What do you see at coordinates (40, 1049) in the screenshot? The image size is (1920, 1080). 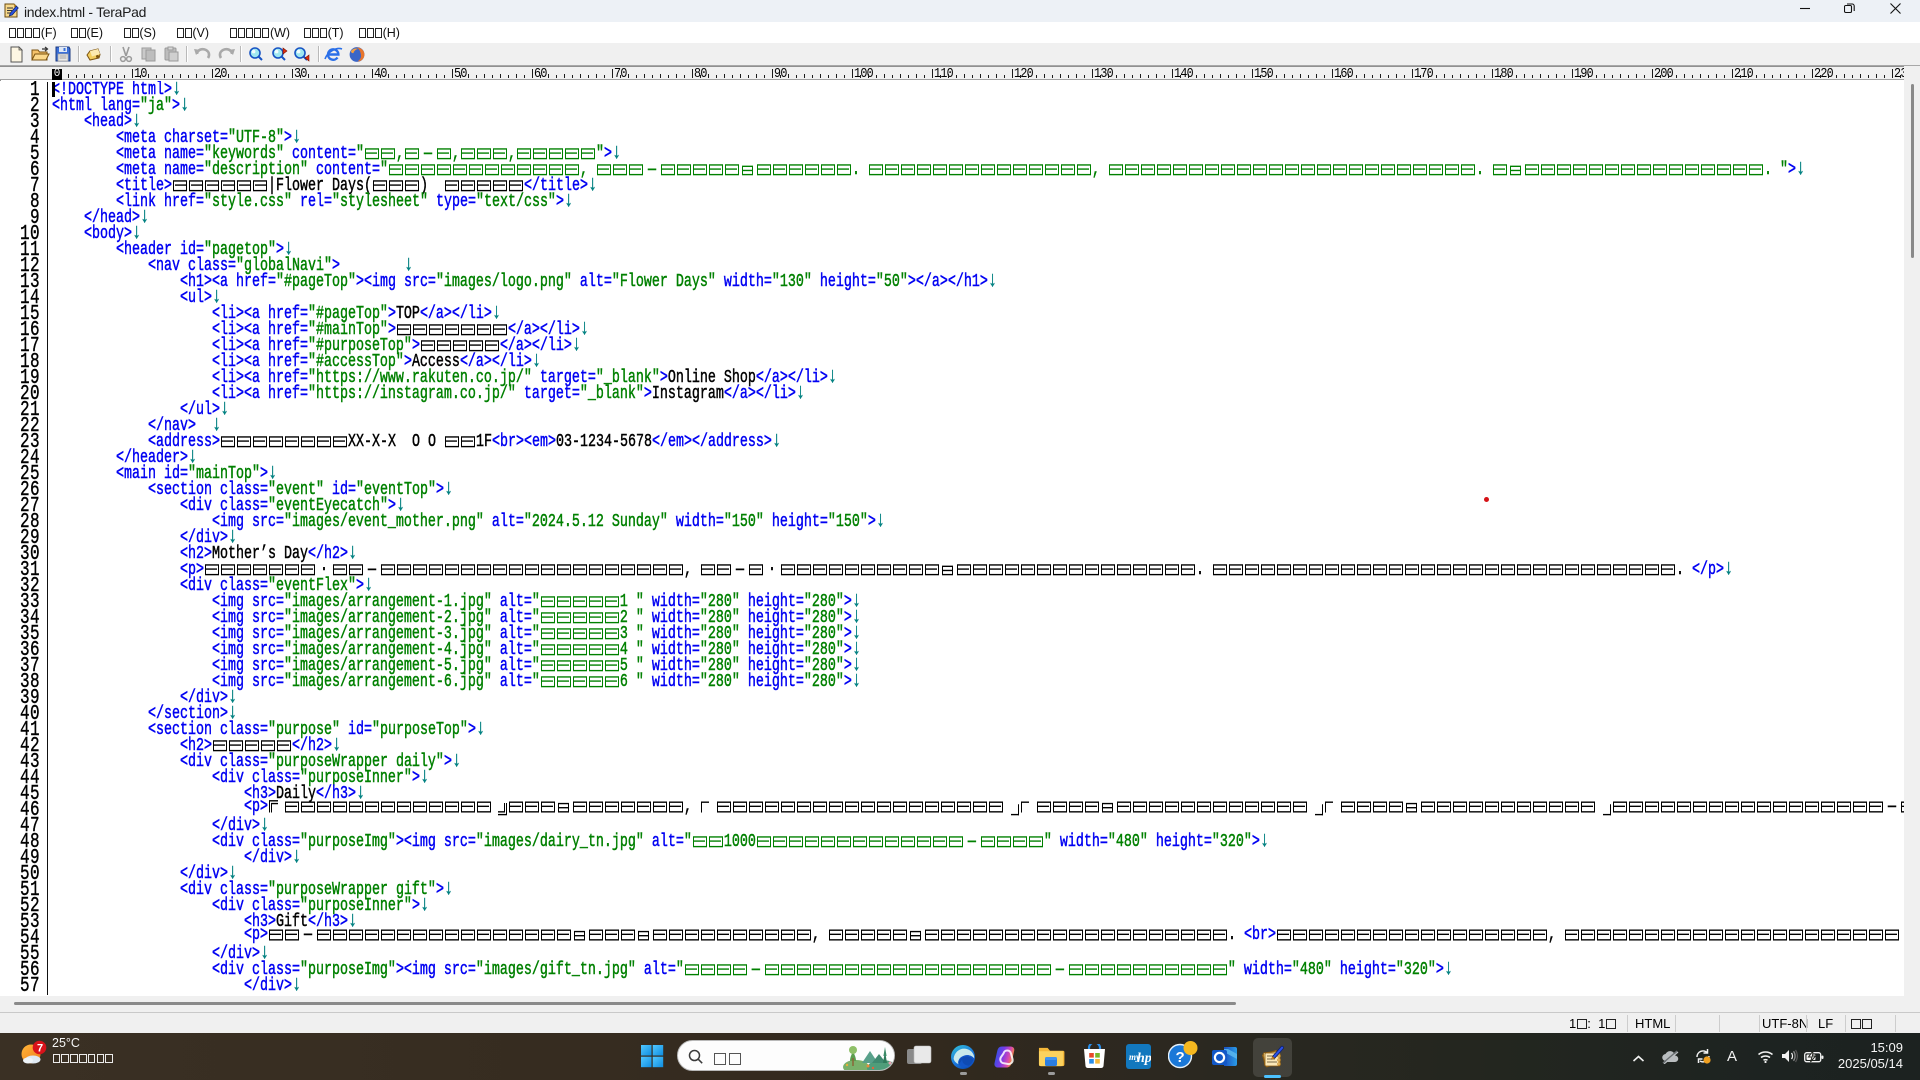 I see `svg-text: 7` at bounding box center [40, 1049].